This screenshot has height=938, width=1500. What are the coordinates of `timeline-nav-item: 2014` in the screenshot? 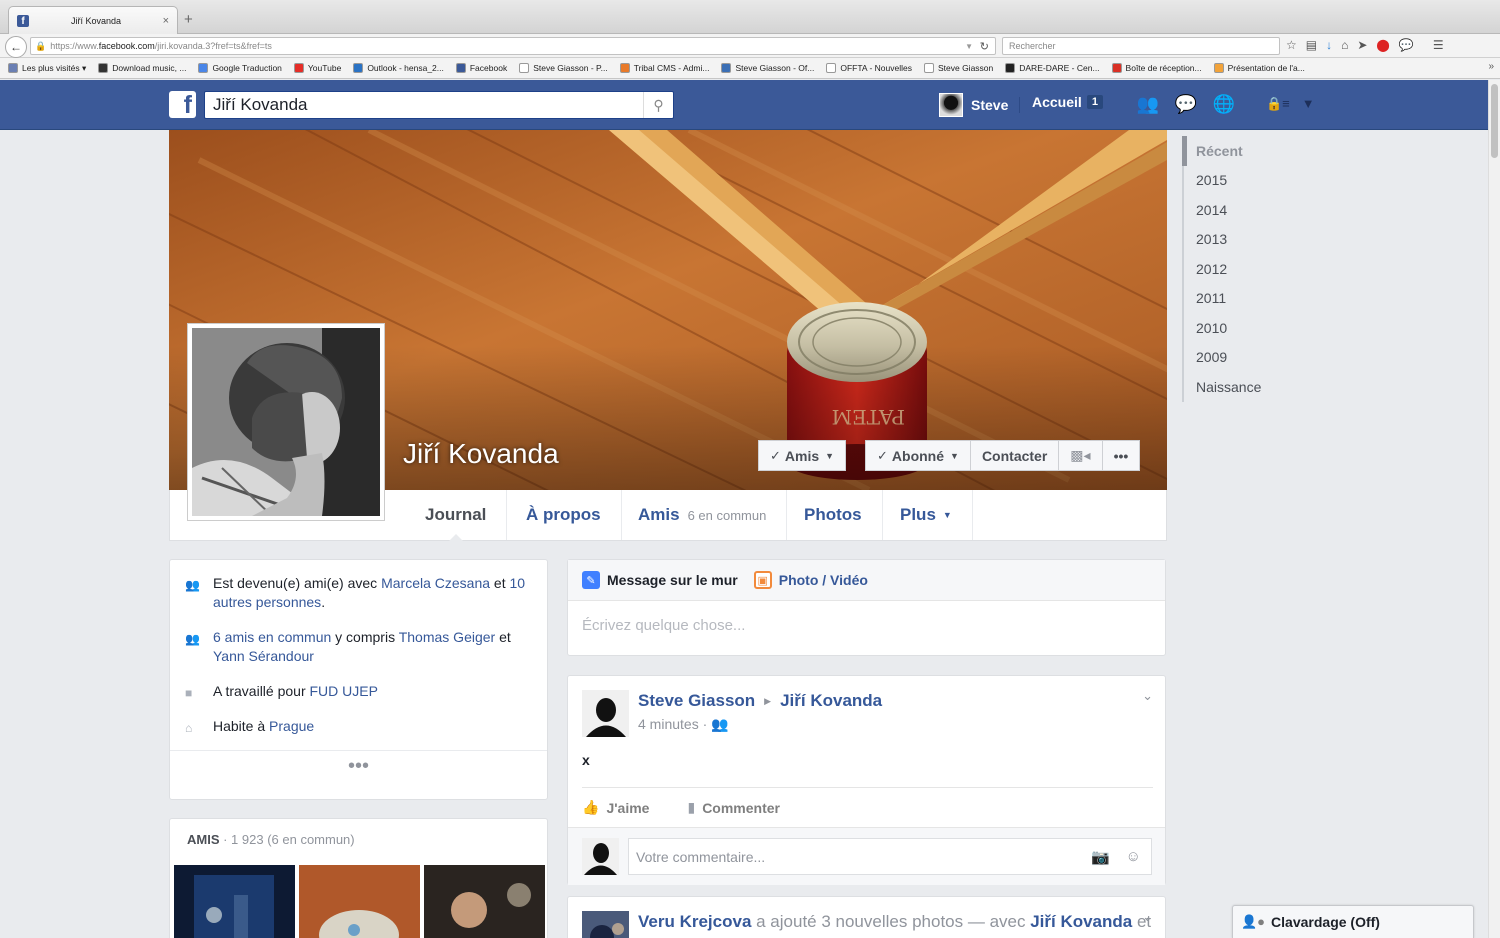 It's located at (1237, 210).